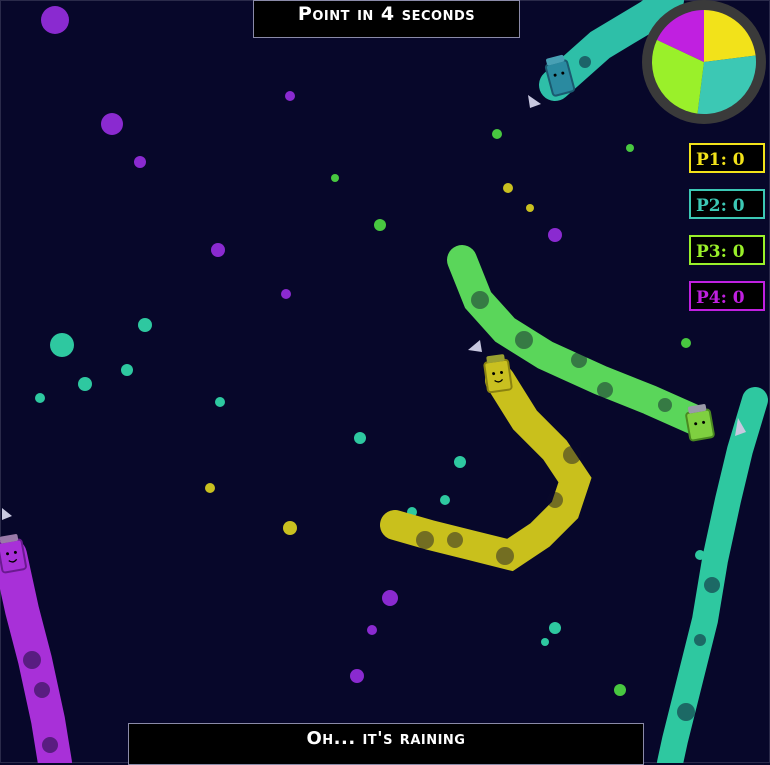 The height and width of the screenshot is (765, 770). I want to click on event-banner: Oh... it's raining, so click(386, 744).